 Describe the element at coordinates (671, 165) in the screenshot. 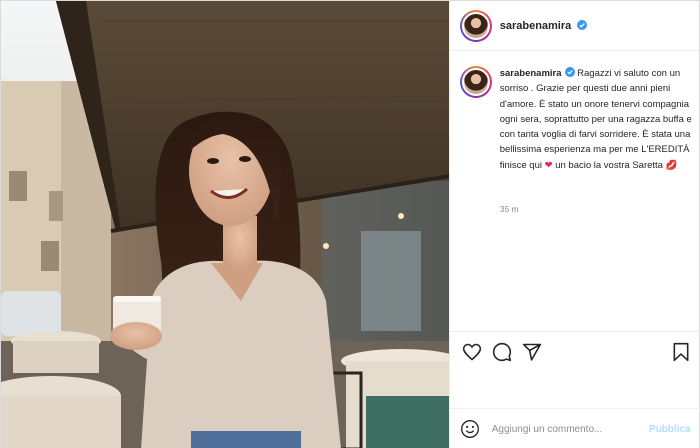

I see `kiss-emoji: 💋` at that location.